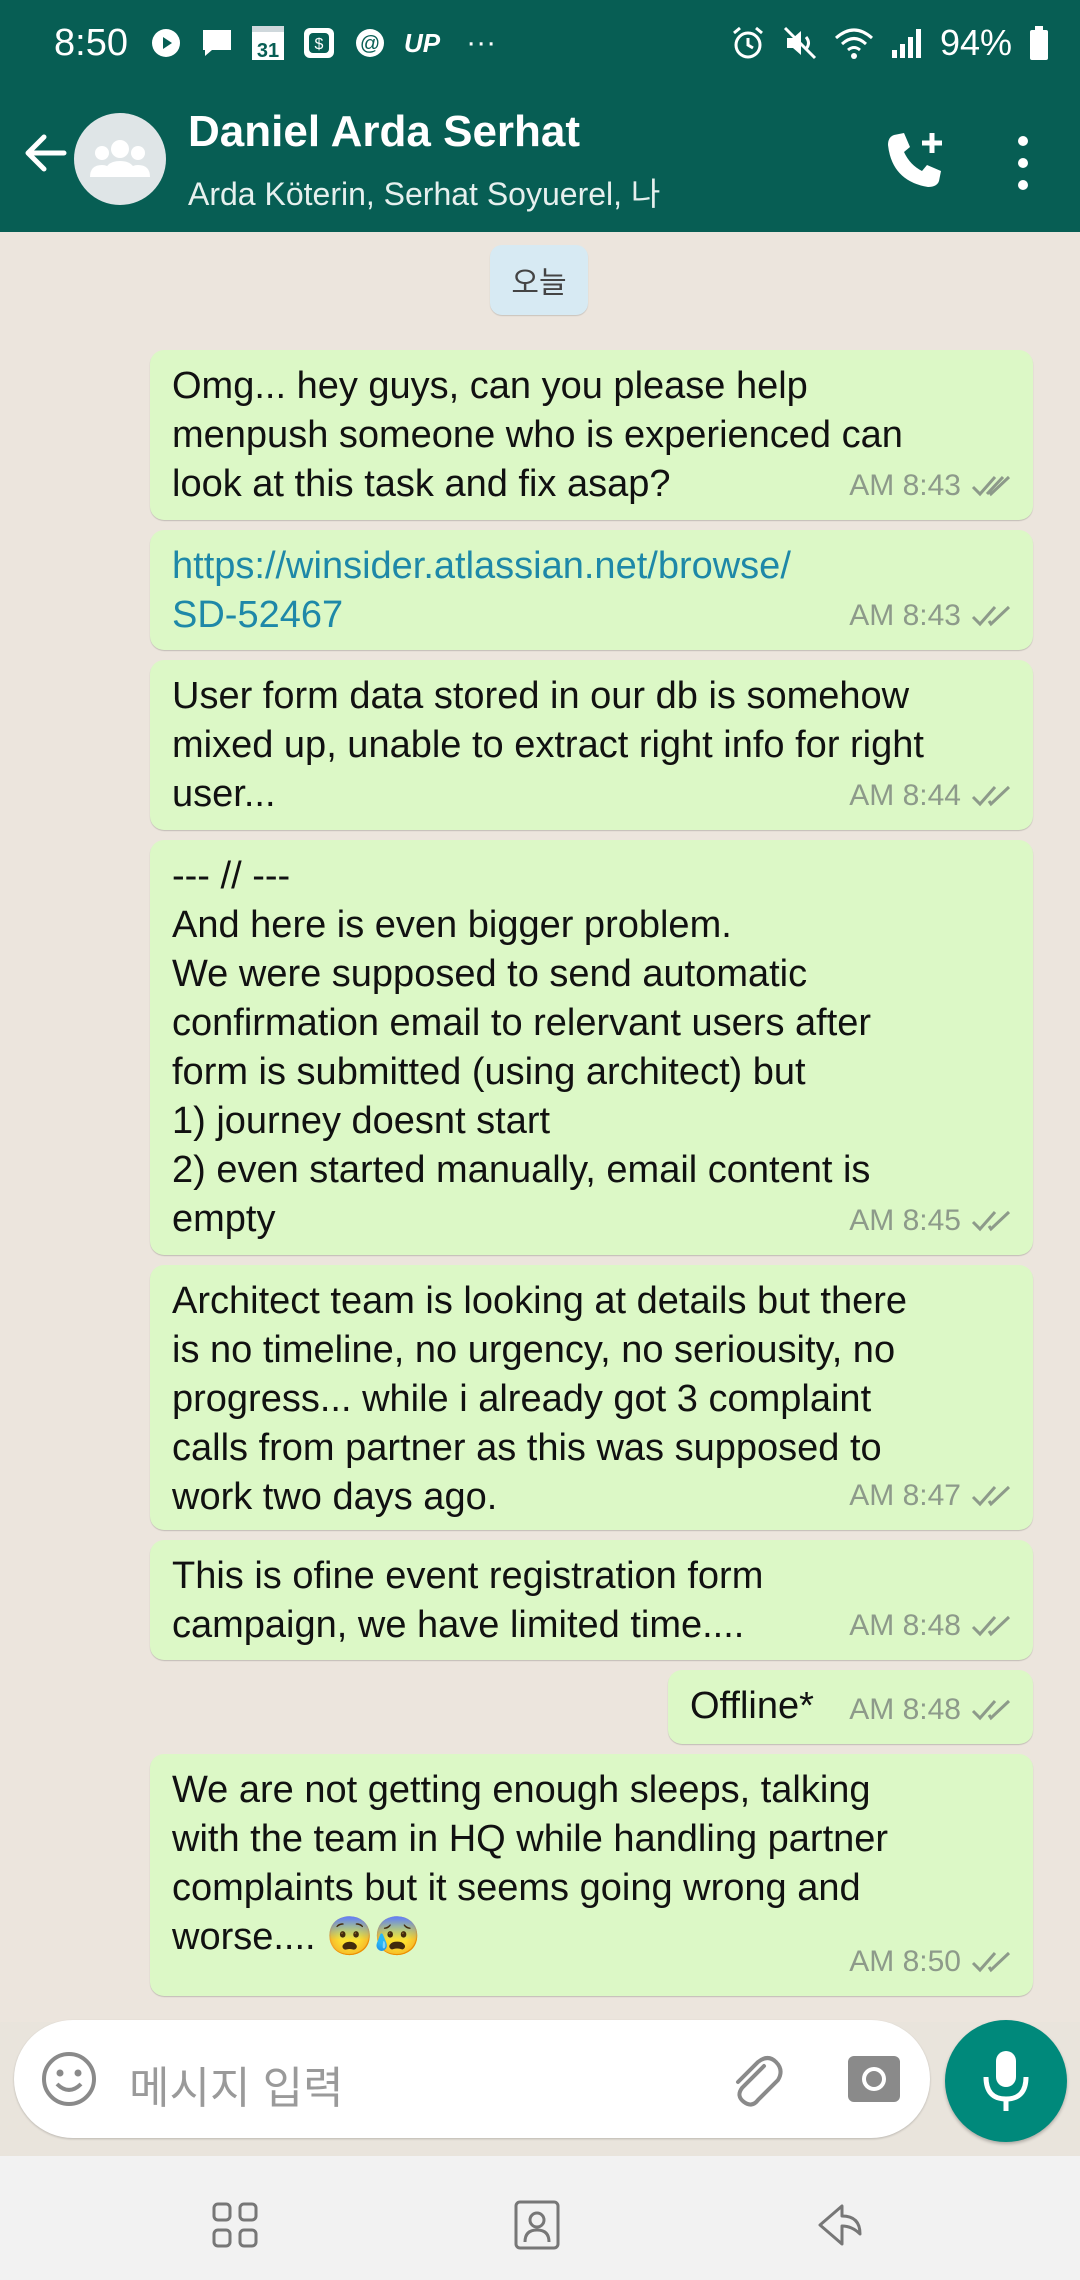  I want to click on play-notification-icon, so click(166, 43).